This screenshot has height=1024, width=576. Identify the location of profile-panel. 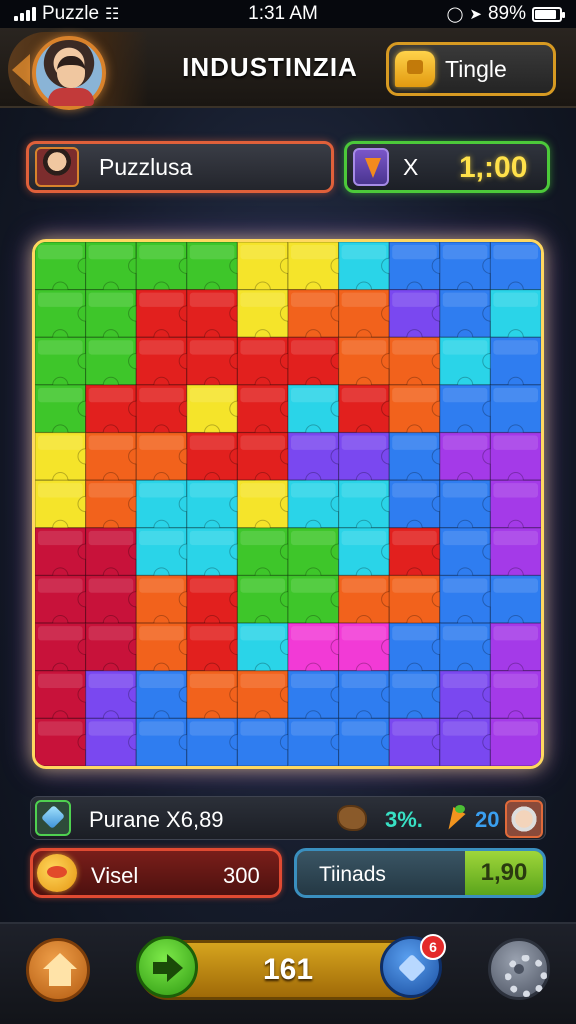
(78, 71).